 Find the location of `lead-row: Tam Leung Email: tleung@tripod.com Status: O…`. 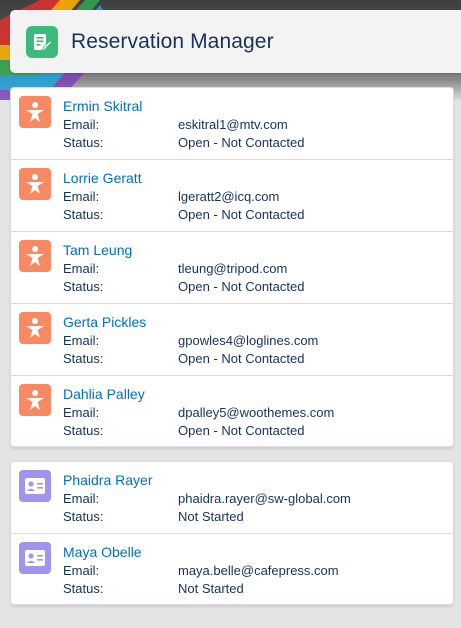

lead-row: Tam Leung Email: tleung@tripod.com Status: O… is located at coordinates (232, 268).